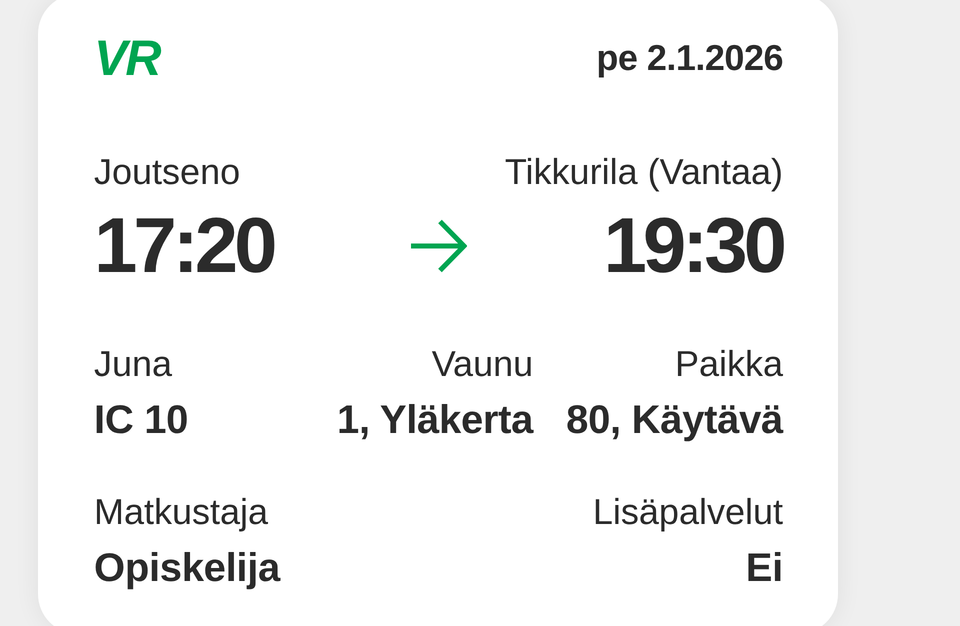 The height and width of the screenshot is (626, 960). What do you see at coordinates (188, 568) in the screenshot?
I see `field-value: Opiskelija` at bounding box center [188, 568].